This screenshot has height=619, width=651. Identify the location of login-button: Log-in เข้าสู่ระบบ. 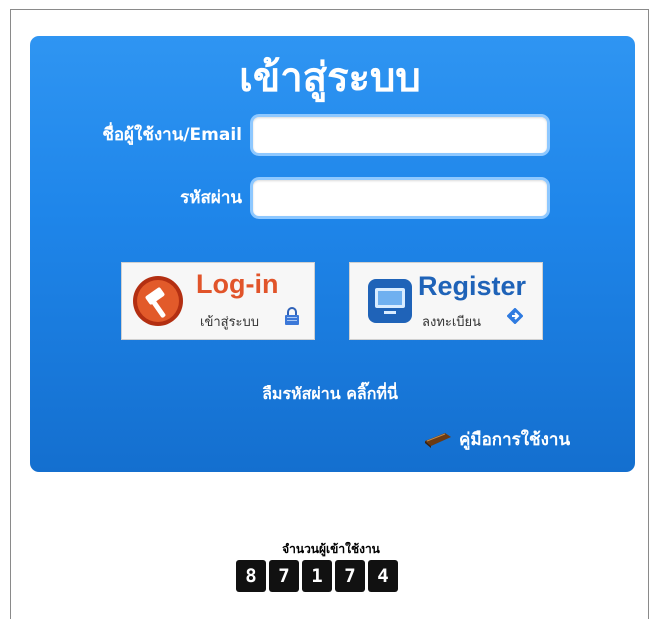
(218, 301).